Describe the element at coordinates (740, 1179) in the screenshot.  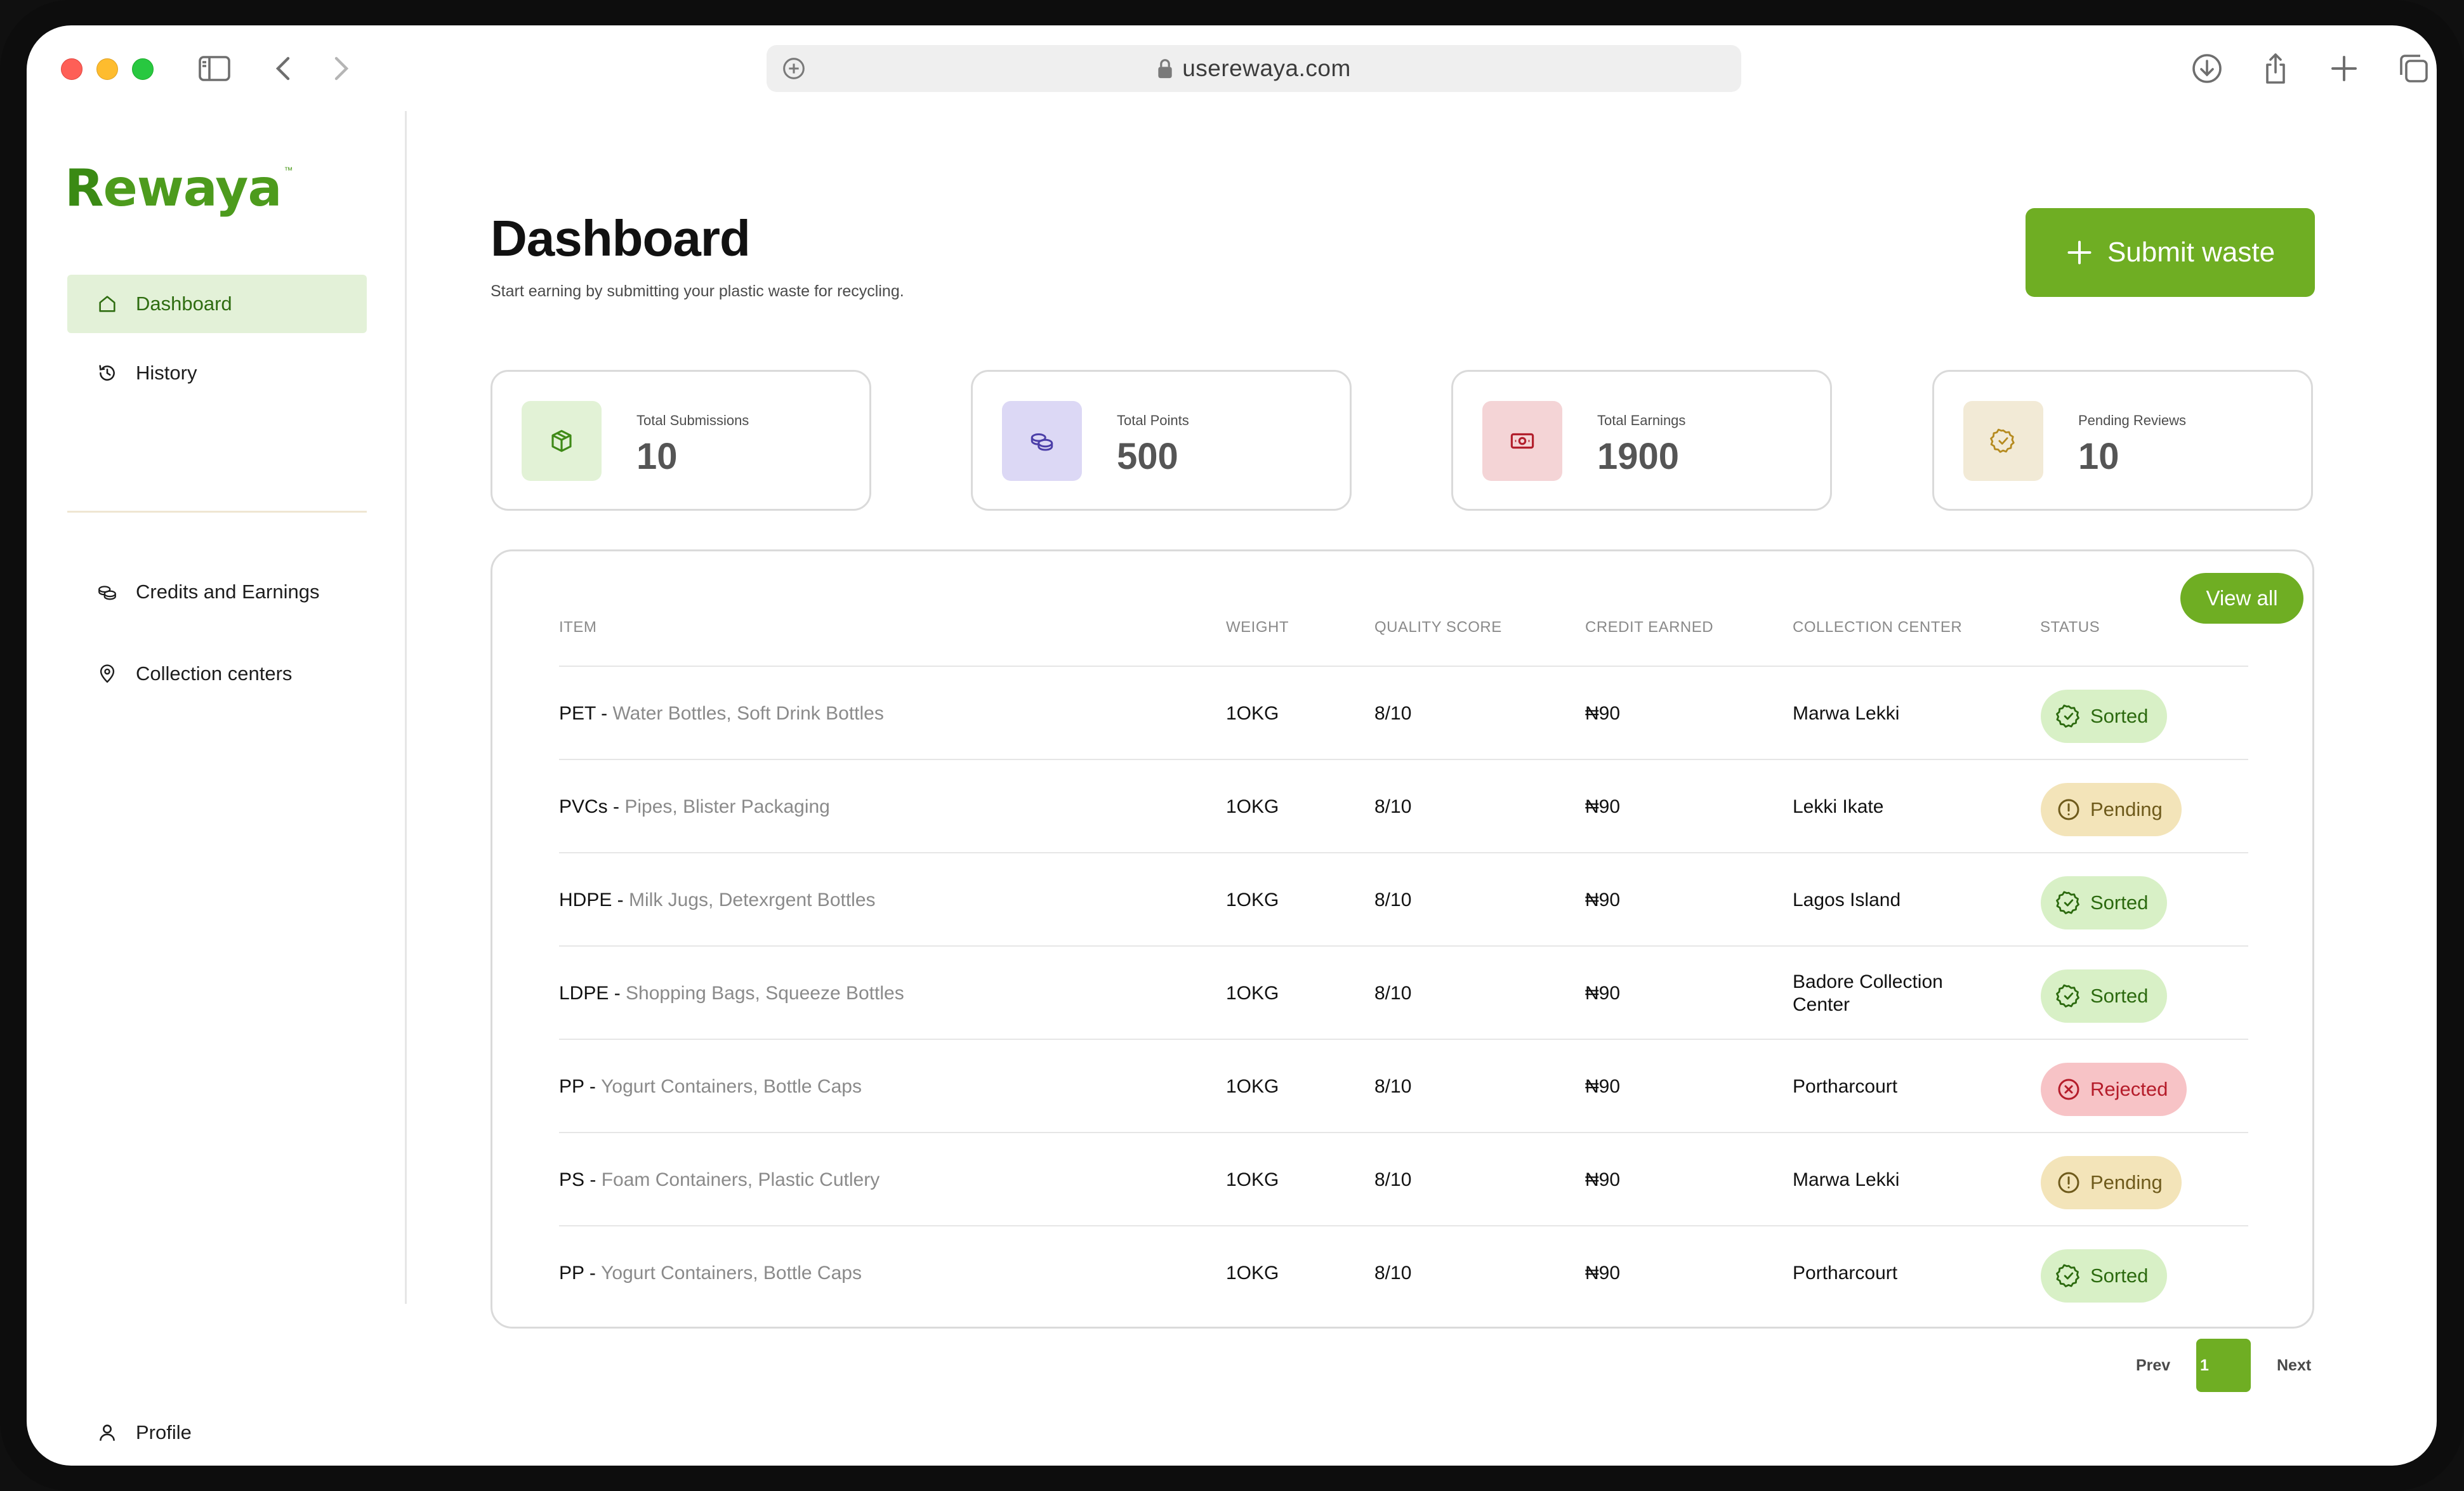
I see `item-description: Foam Containers, Plastic Cutlery` at that location.